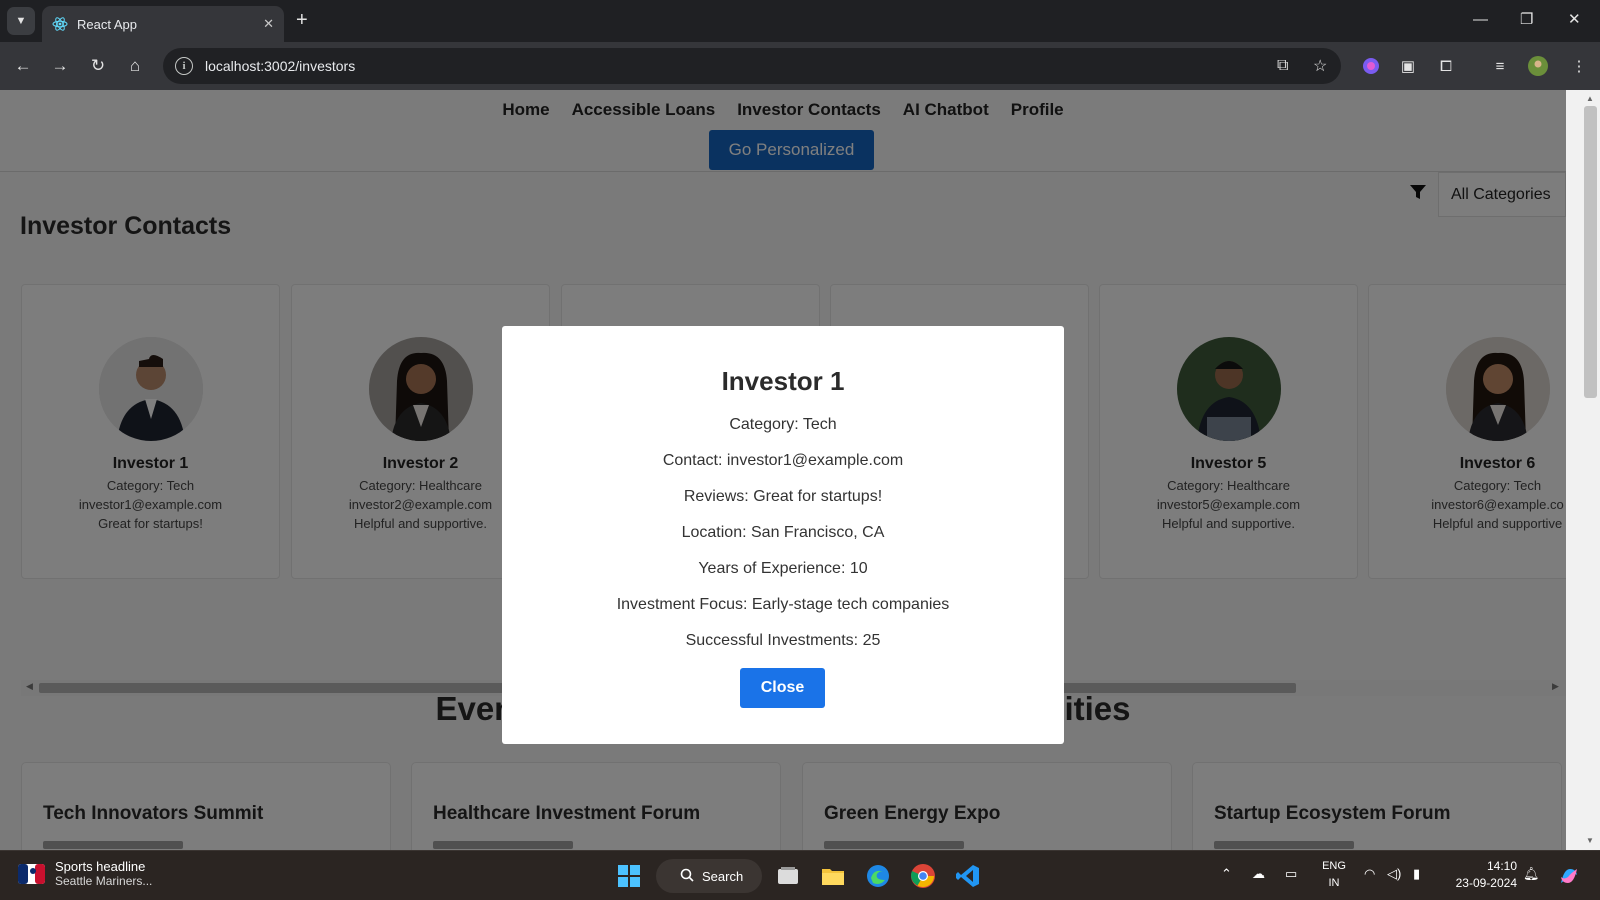 This screenshot has height=900, width=1600. Describe the element at coordinates (31, 873) in the screenshot. I see `mlb-logo-icon` at that location.